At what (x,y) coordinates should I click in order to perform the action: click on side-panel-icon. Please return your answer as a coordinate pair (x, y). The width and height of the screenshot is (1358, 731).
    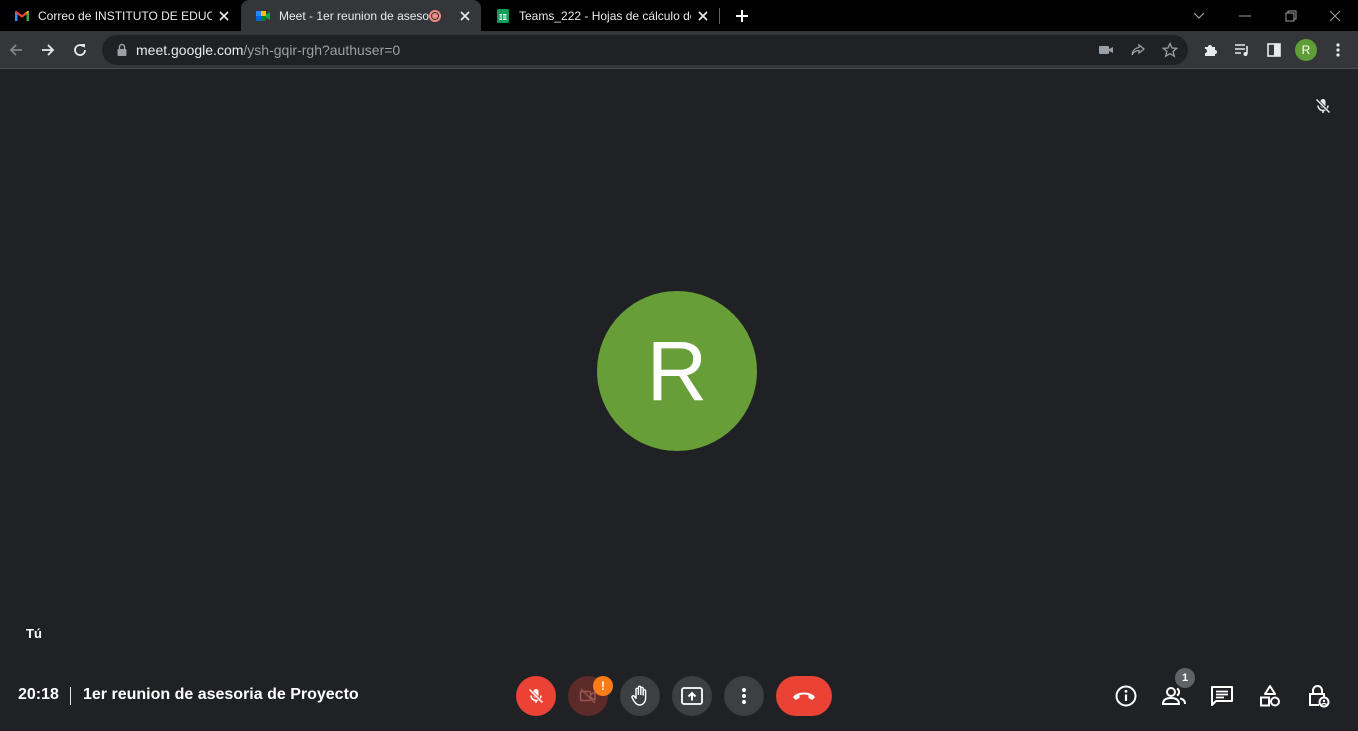
    Looking at the image, I should click on (1274, 50).